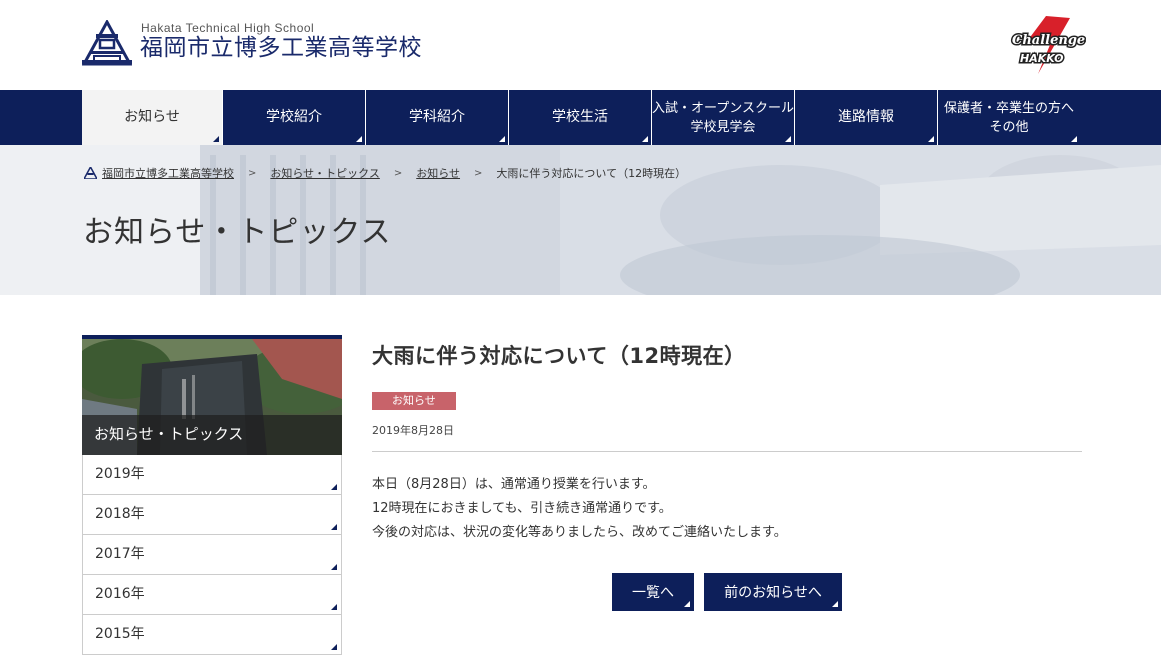 The width and height of the screenshot is (1161, 663). I want to click on nav-item-label: 進路情報, so click(866, 117).